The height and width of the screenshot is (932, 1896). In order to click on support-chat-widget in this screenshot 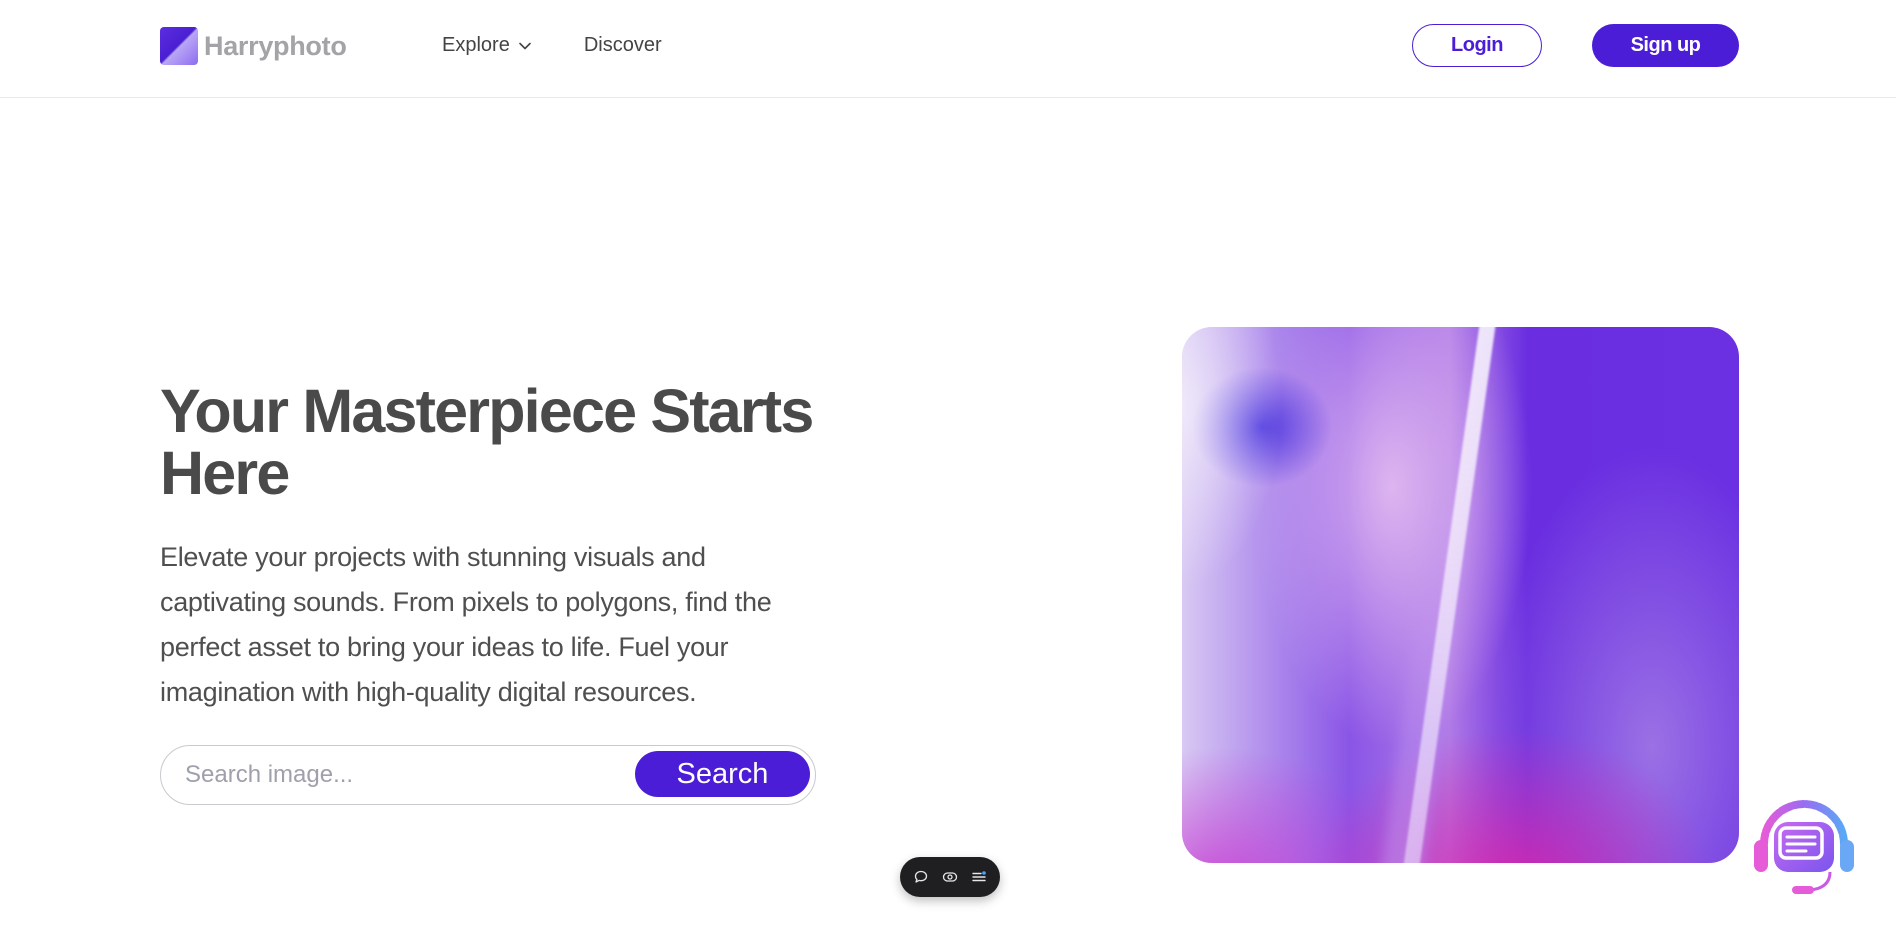, I will do `click(1804, 841)`.